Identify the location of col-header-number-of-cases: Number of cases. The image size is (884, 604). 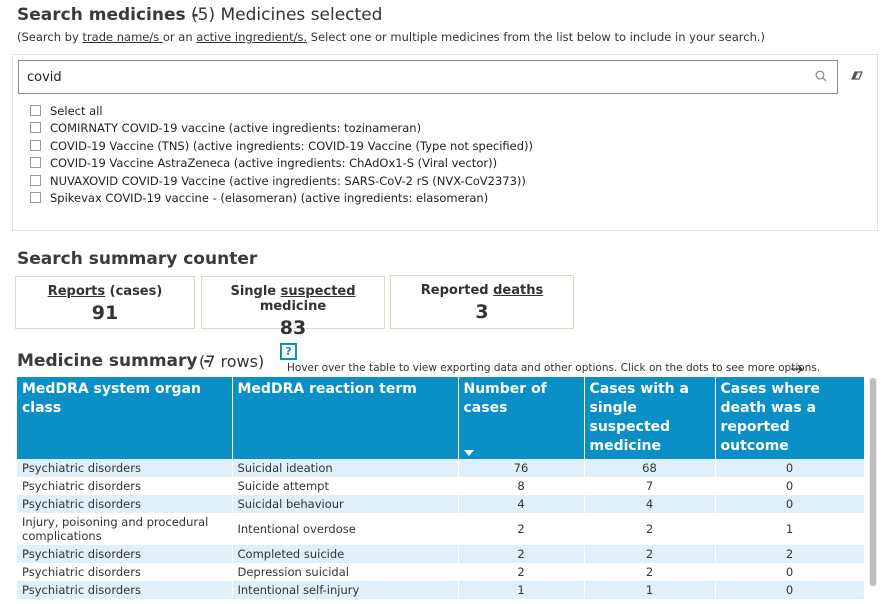
(521, 418).